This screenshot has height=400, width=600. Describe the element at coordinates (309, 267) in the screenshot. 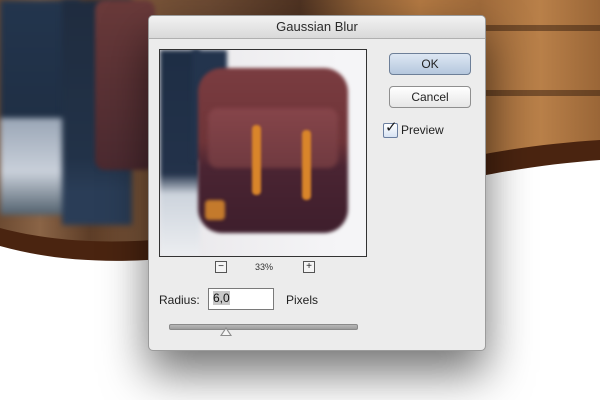

I see `plus-icon: +` at that location.